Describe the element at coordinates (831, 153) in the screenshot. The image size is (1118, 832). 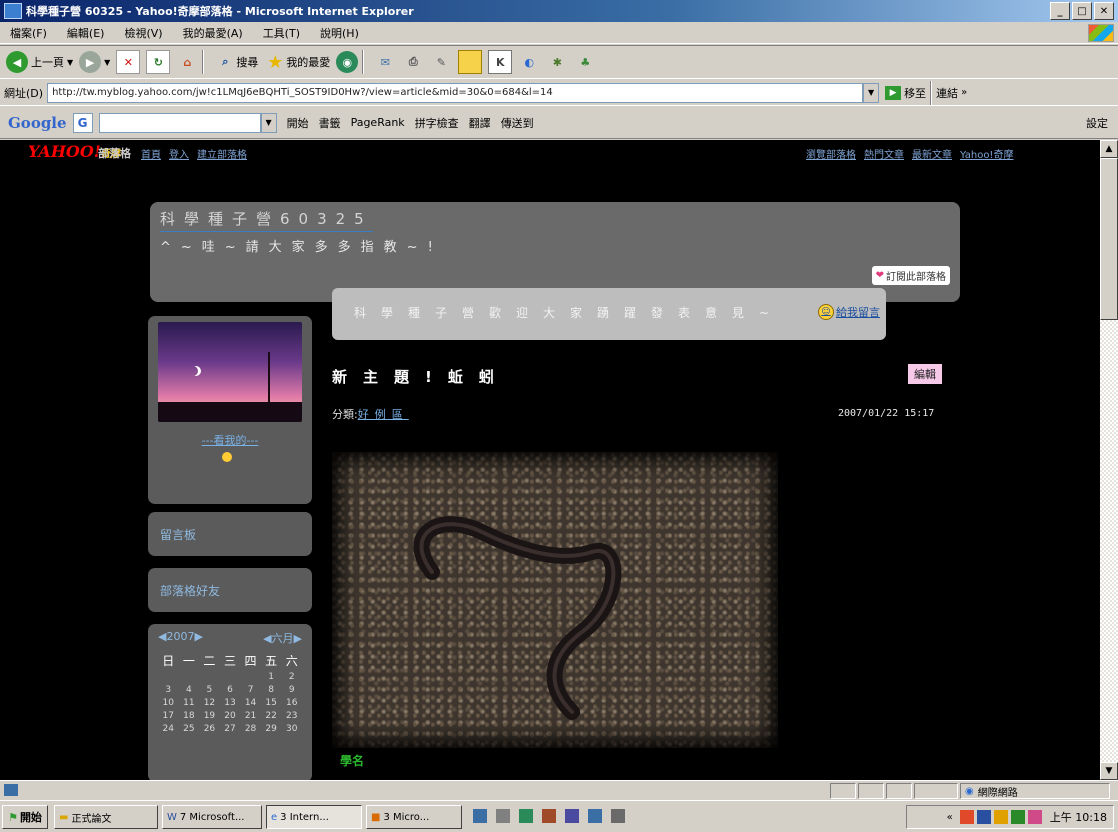
I see `yahoo-link-browse: 瀏覽部落格` at that location.